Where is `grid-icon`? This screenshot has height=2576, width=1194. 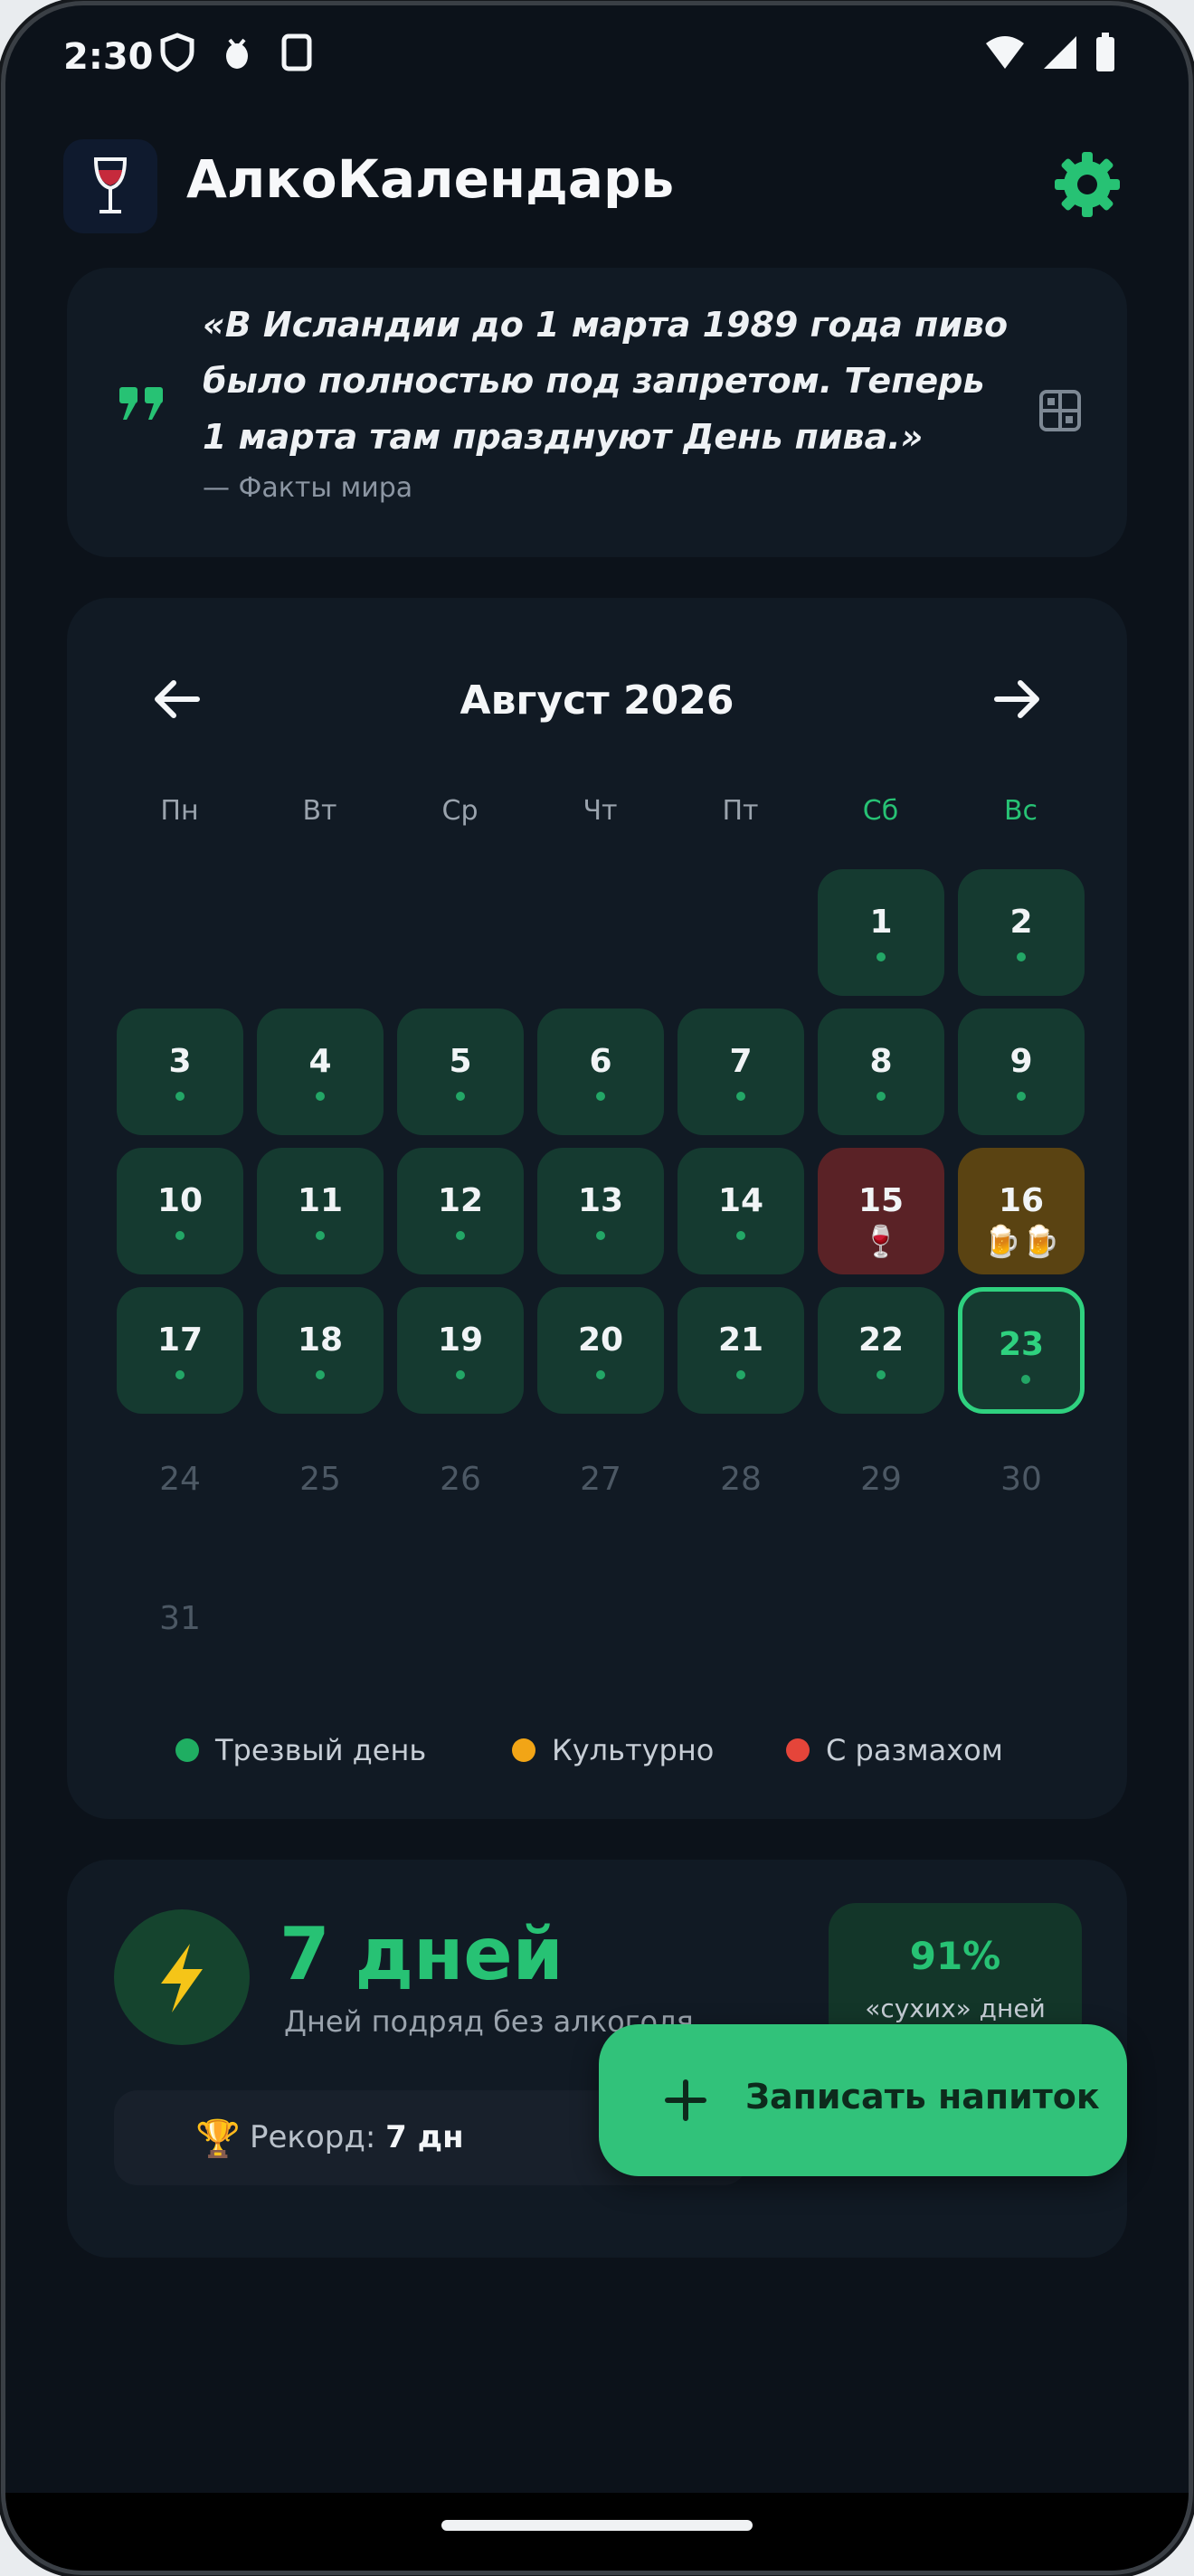 grid-icon is located at coordinates (1060, 411).